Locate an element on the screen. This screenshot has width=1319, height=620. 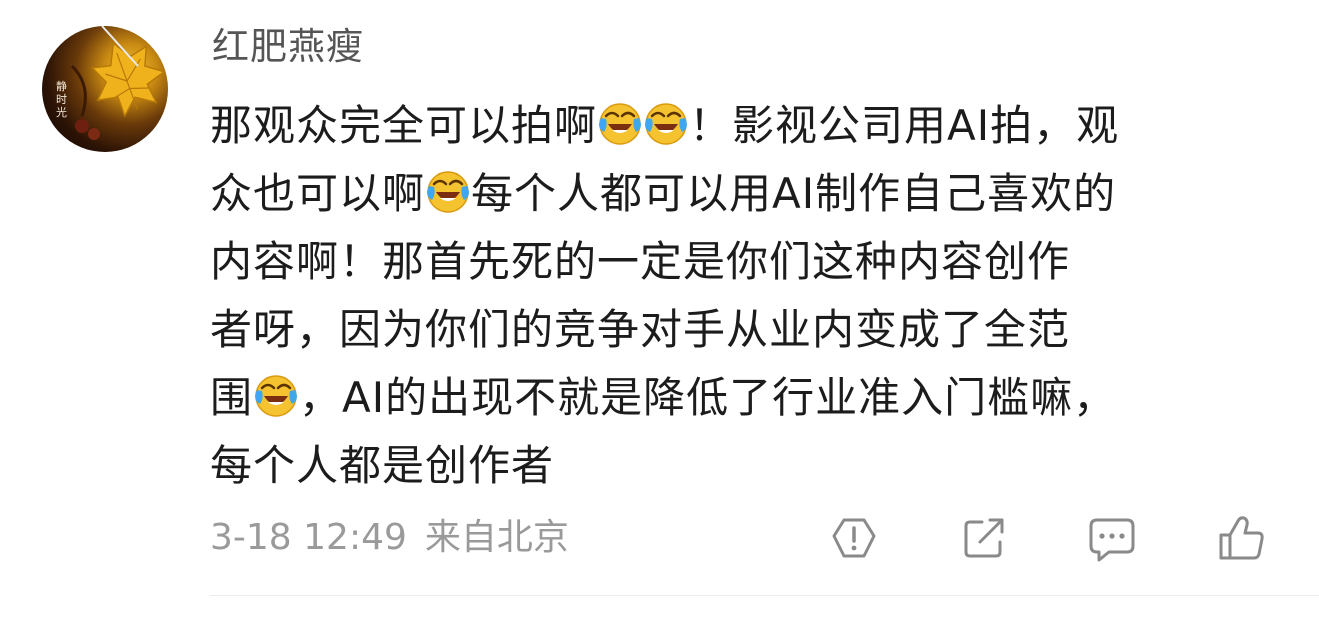
comment-text-segment: 那观众完全可以拍啊 is located at coordinates (404, 125).